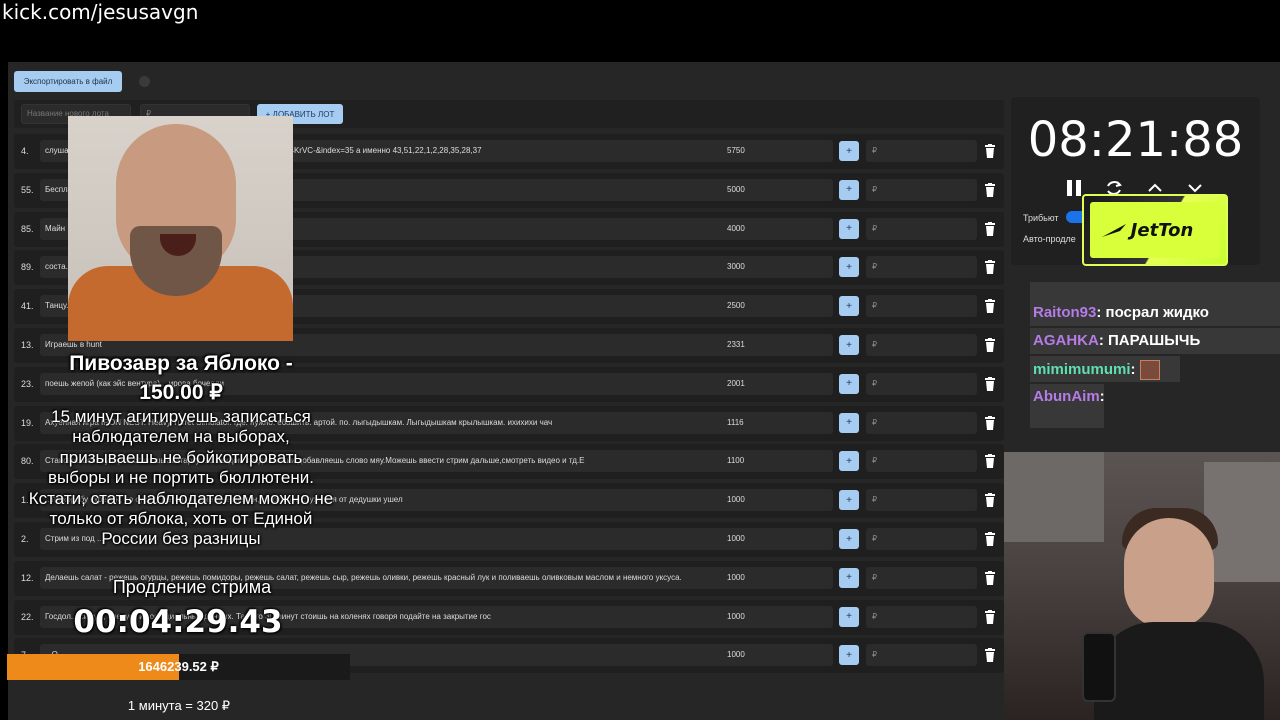 This screenshot has width=1280, height=720. I want to click on donation-message-line: 15 минут агитируешь записаться, so click(181, 416).